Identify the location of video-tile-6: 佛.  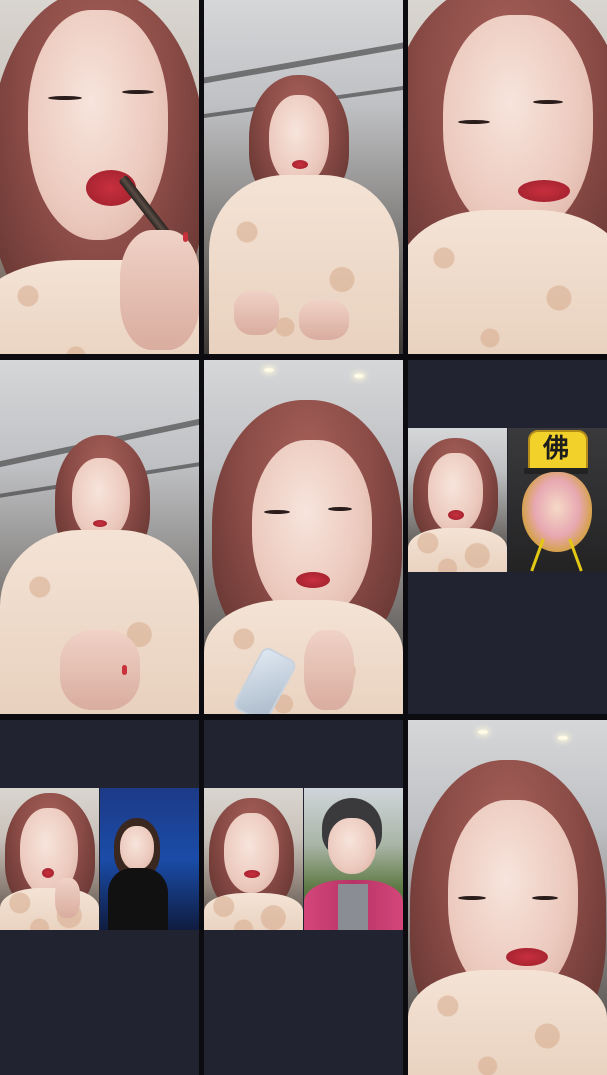
(507, 537).